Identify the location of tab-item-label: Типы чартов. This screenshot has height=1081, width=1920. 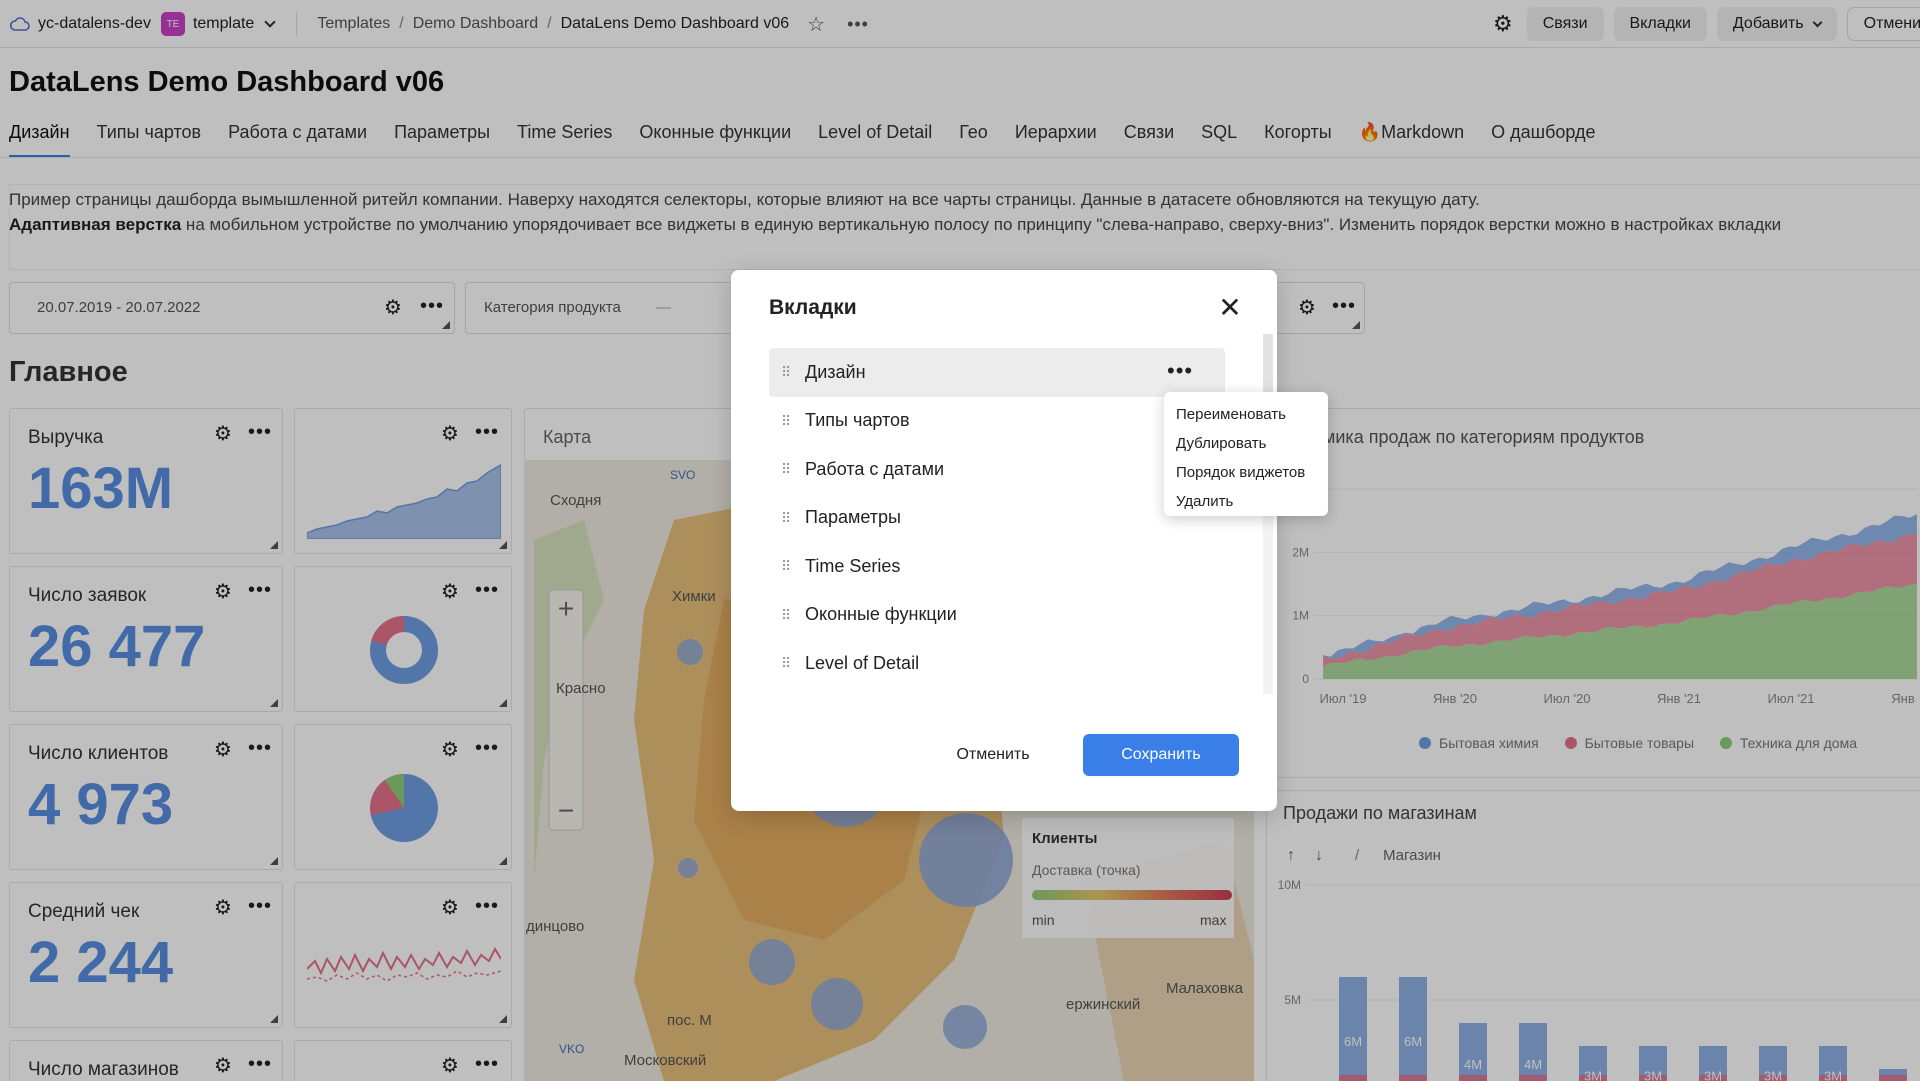
(857, 420).